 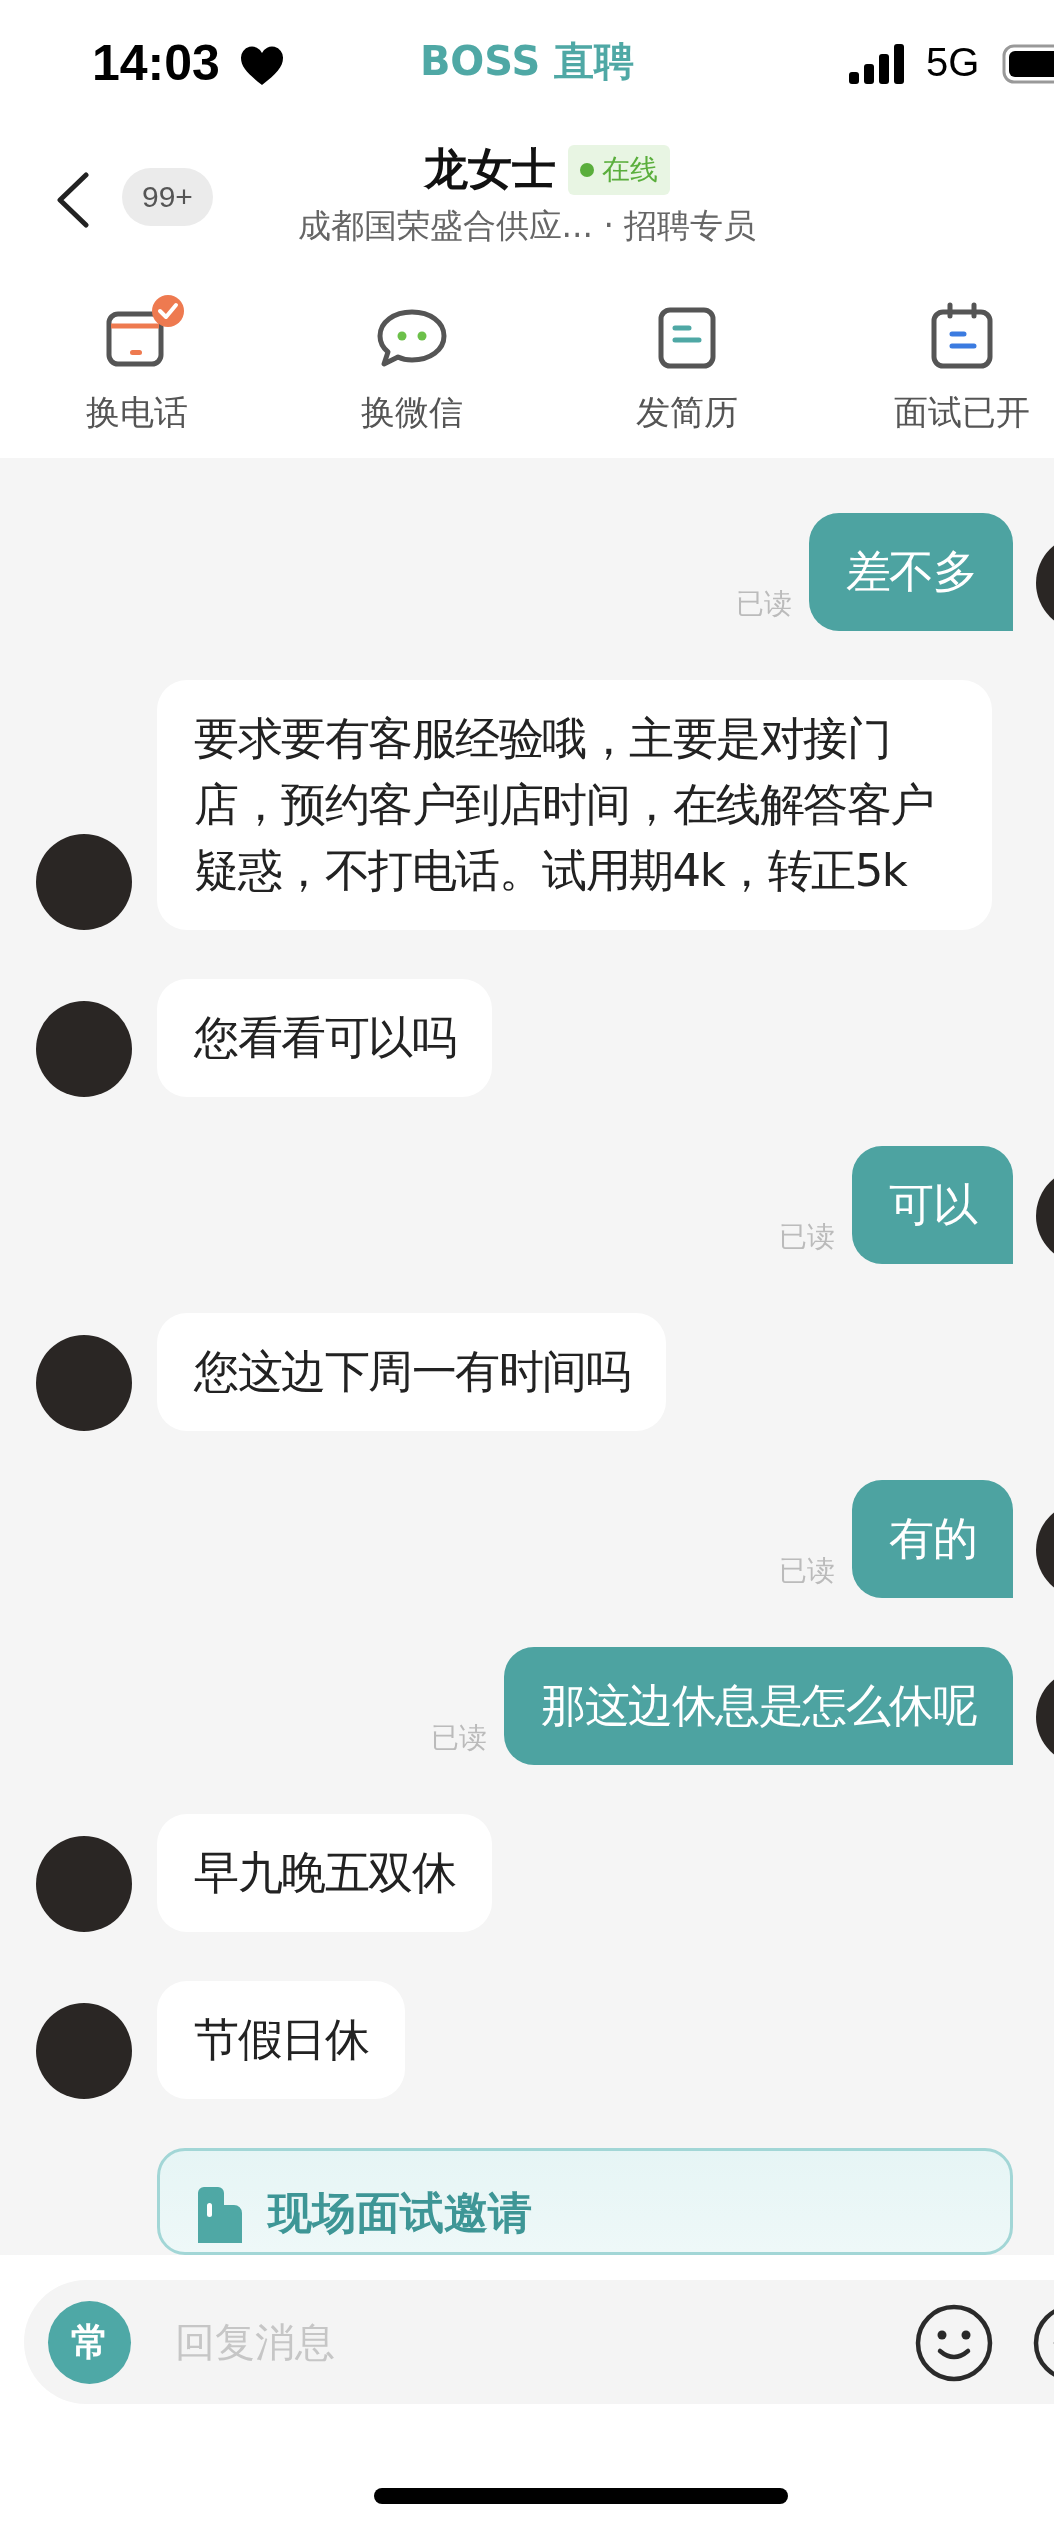 I want to click on action-button: 换电话, so click(x=137, y=378).